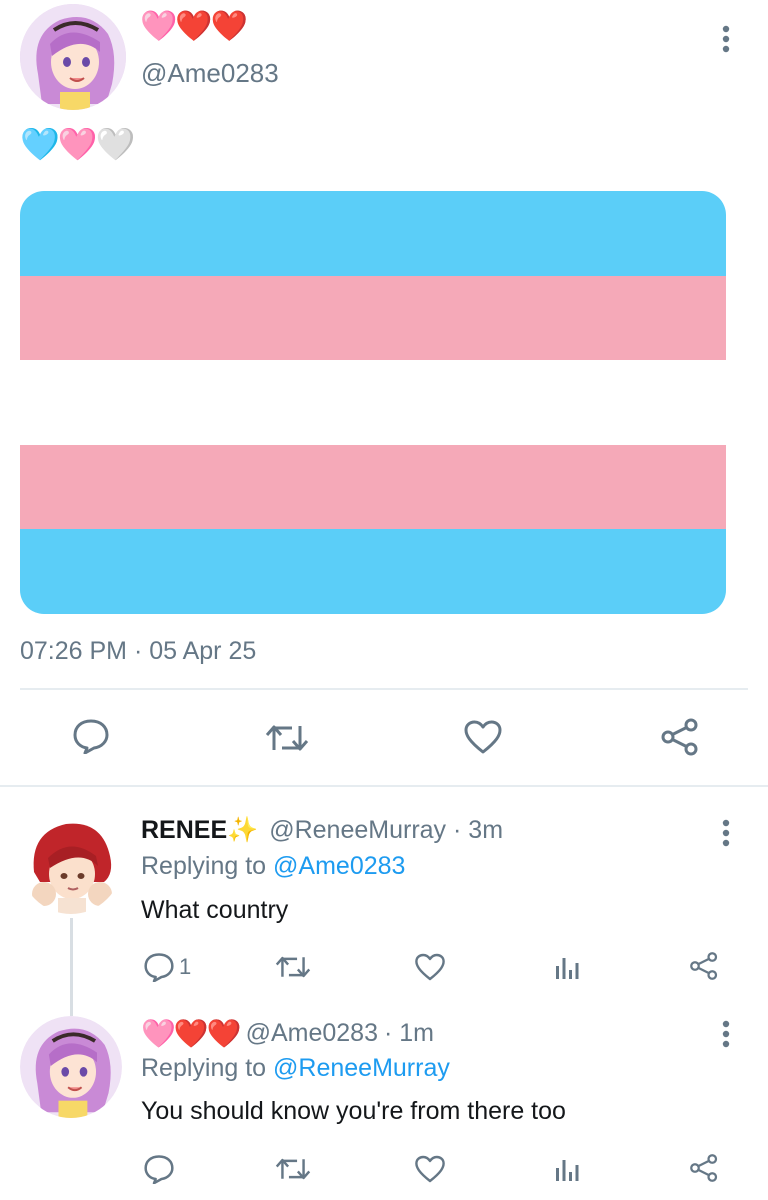 The height and width of the screenshot is (1200, 768). I want to click on reply-text: You should know you're from there too, so click(353, 1111).